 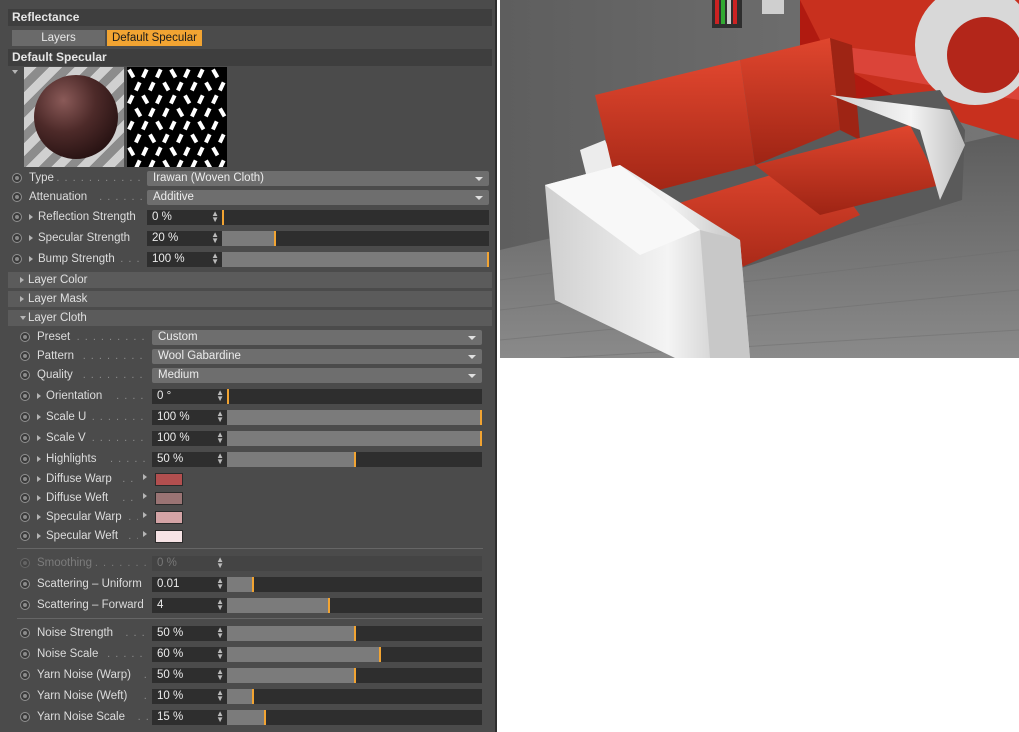 I want to click on dropdown-select: Additive, so click(x=318, y=197).